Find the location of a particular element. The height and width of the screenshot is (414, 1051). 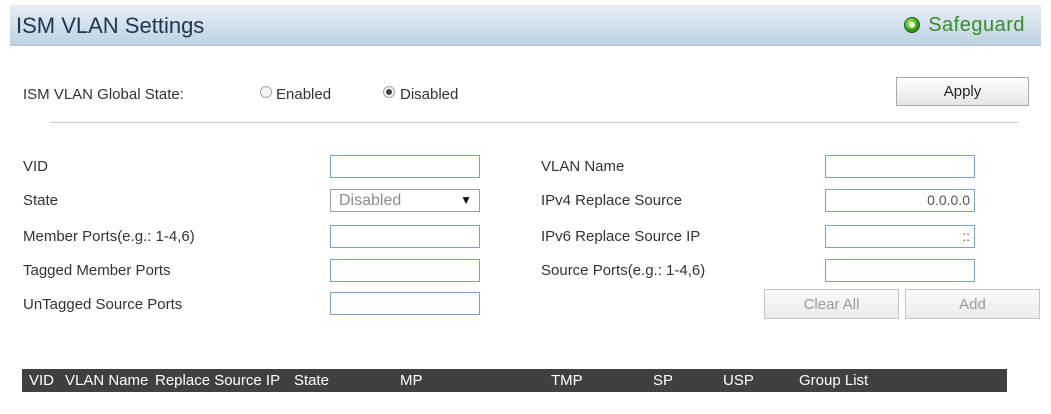

title-bar: ISM VLAN Settings Safeguard is located at coordinates (525, 25).